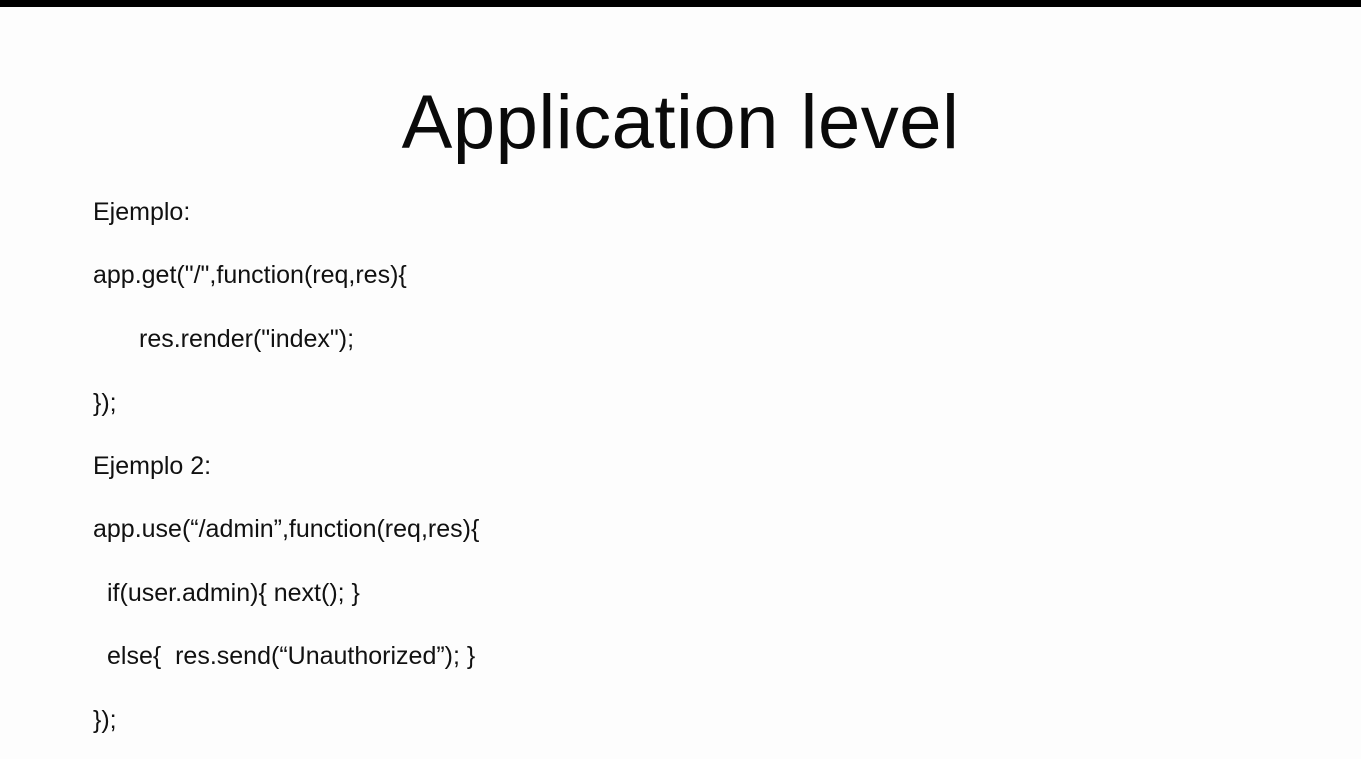 The width and height of the screenshot is (1361, 759). What do you see at coordinates (233, 593) in the screenshot?
I see `code-line-if-admin: if(user.admin){ next(); }` at bounding box center [233, 593].